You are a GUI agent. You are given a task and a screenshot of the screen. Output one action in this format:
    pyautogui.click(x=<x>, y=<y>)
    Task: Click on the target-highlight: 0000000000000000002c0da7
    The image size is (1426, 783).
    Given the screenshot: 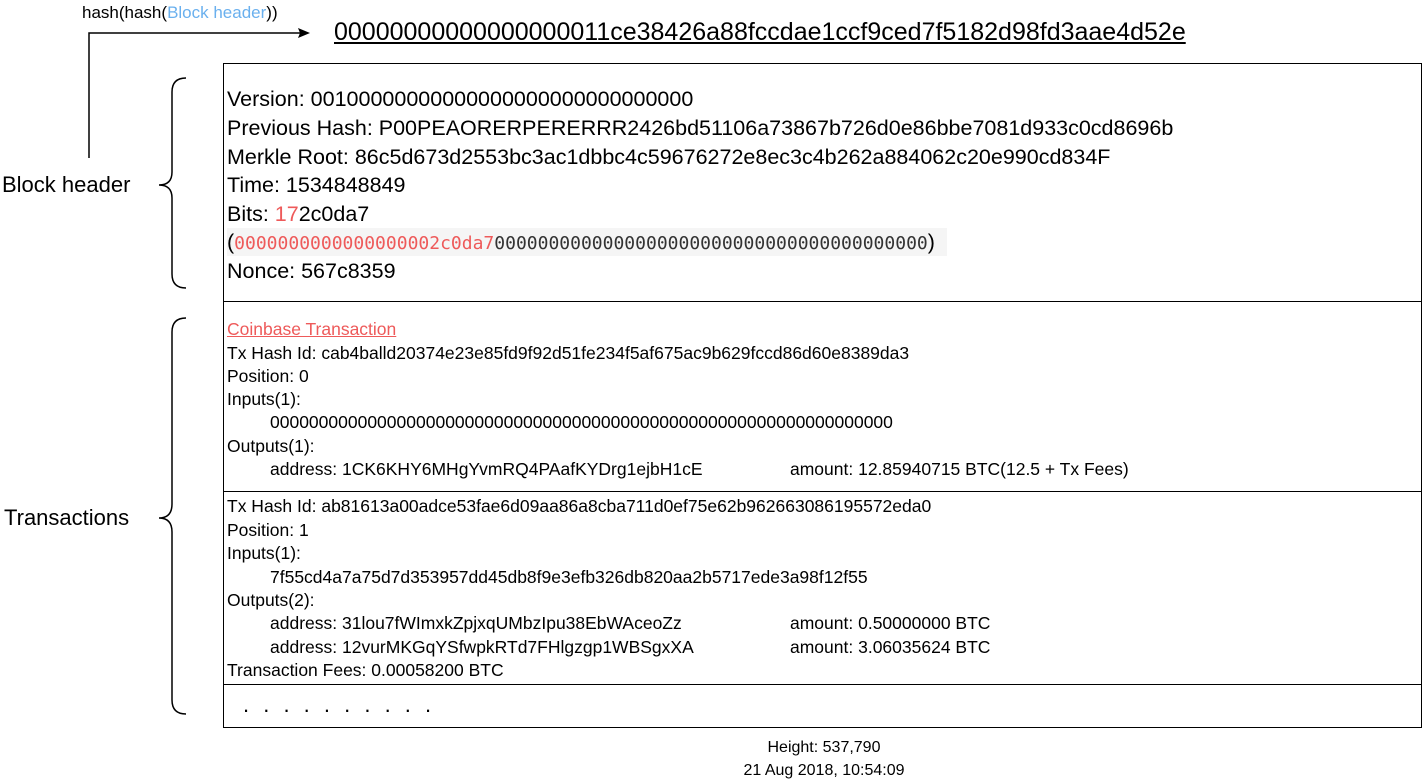 What is the action you would take?
    pyautogui.click(x=364, y=243)
    